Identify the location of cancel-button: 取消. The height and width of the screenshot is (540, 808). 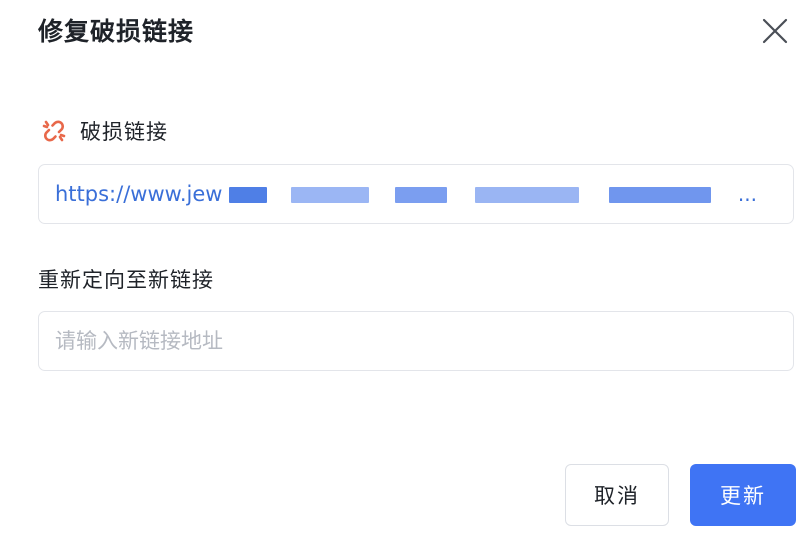
(617, 495).